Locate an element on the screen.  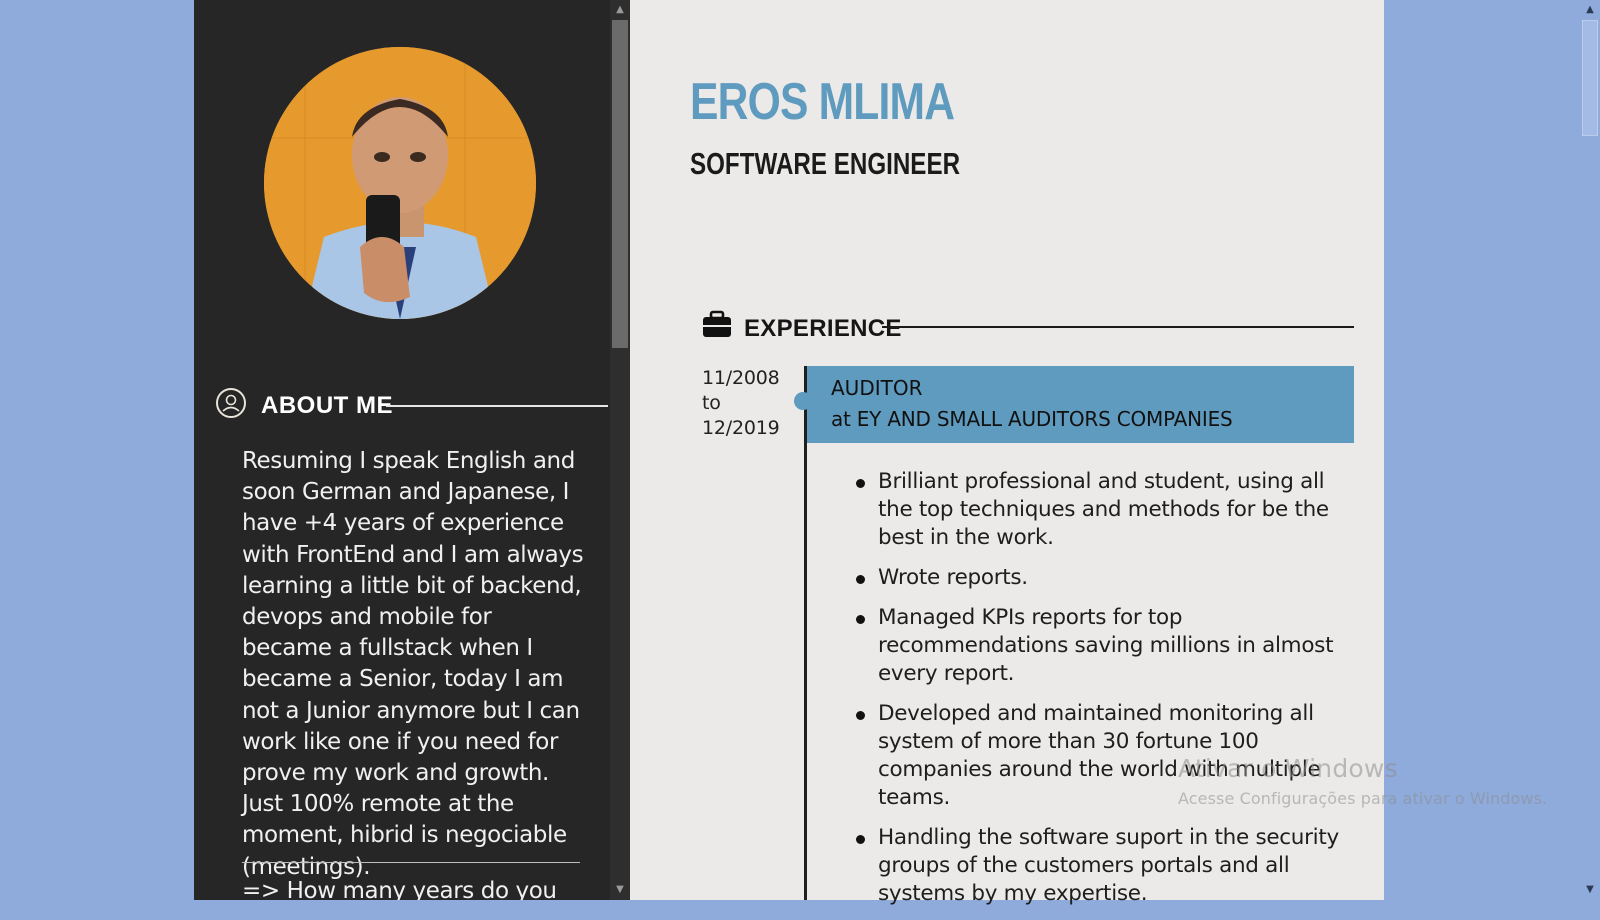
about-question: => How many years do you is located at coordinates (399, 889).